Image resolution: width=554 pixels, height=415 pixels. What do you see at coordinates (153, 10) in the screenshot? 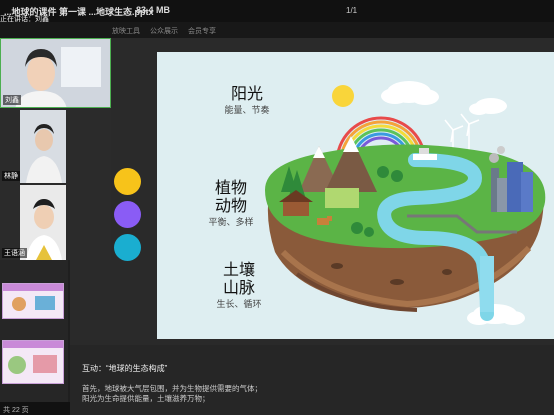
I see `file-size: 83.4 MB` at bounding box center [153, 10].